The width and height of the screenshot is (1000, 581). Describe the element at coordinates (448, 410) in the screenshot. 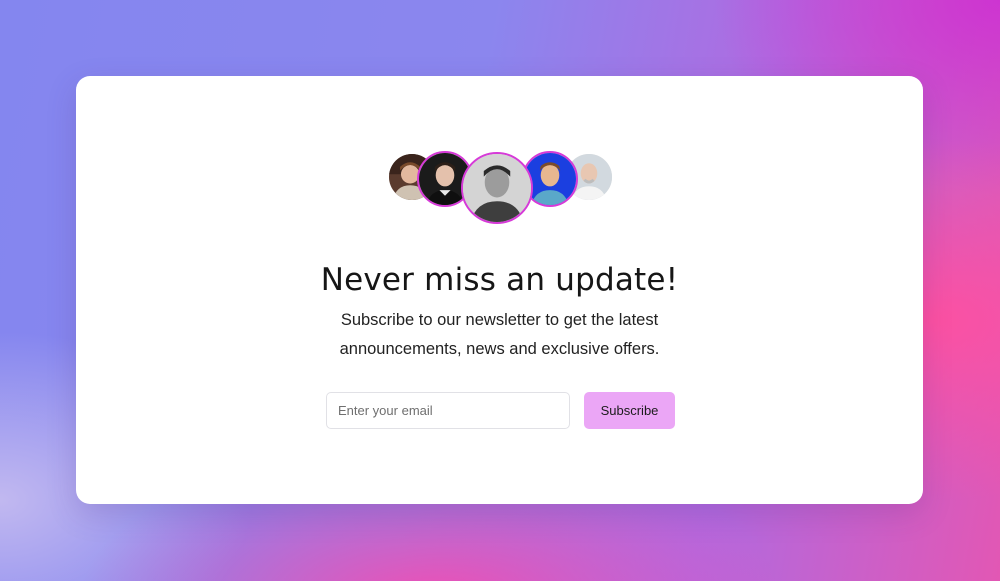

I see `email-input` at that location.